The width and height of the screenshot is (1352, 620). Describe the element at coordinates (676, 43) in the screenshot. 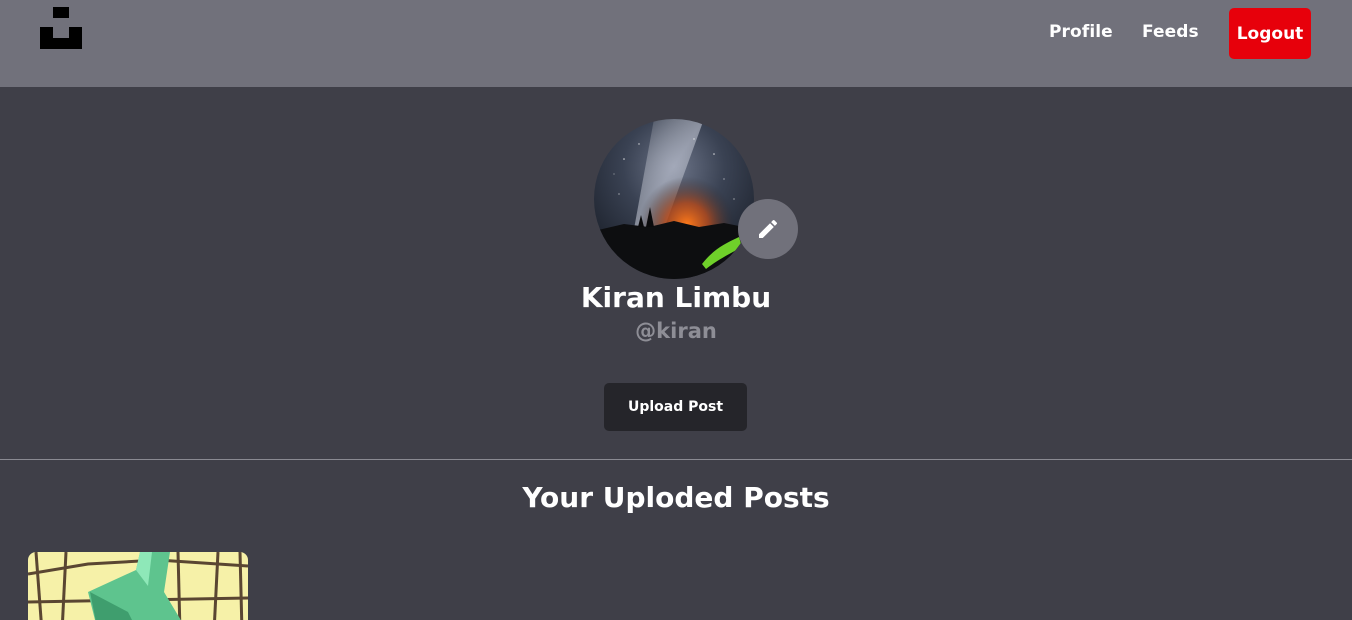

I see `top-navbar: Profile Feeds Logout` at that location.